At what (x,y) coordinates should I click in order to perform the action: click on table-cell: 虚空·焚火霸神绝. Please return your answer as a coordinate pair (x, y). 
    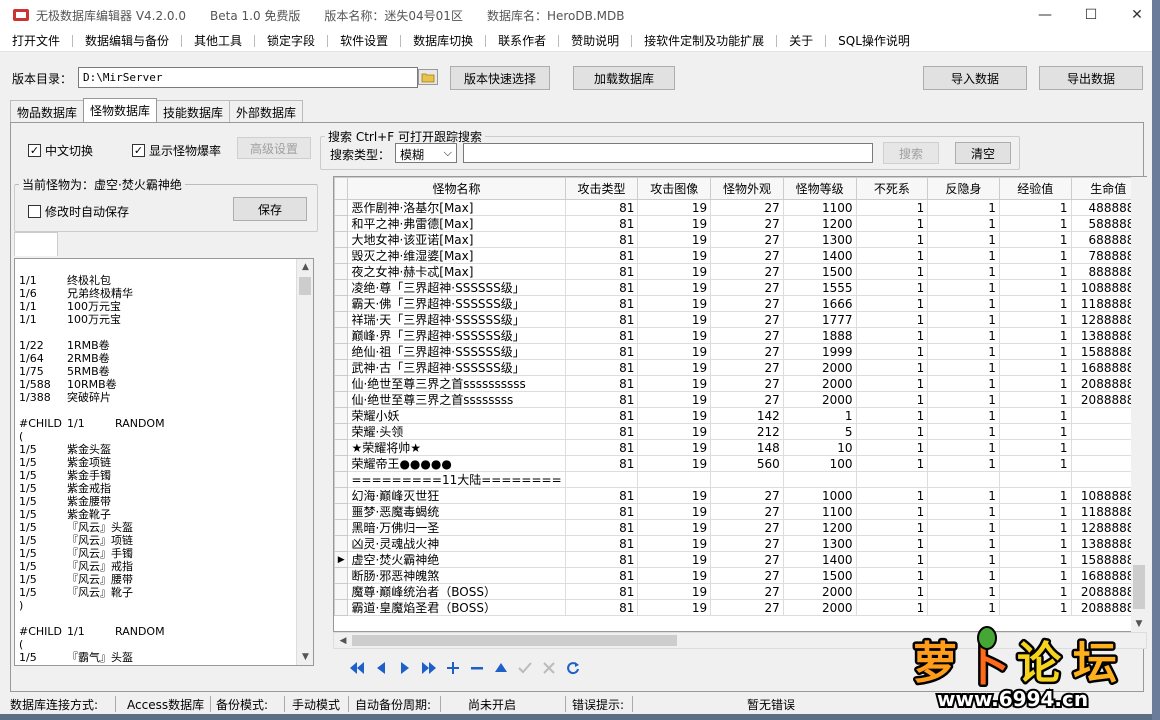
    Looking at the image, I should click on (456, 559).